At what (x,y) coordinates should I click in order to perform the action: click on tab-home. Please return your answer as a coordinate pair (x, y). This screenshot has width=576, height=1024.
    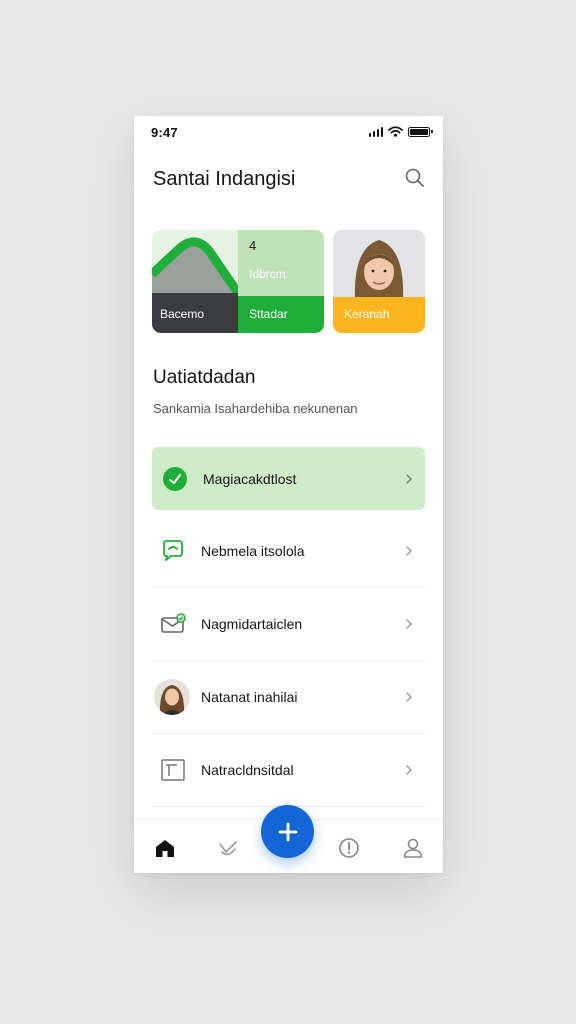
    Looking at the image, I should click on (165, 848).